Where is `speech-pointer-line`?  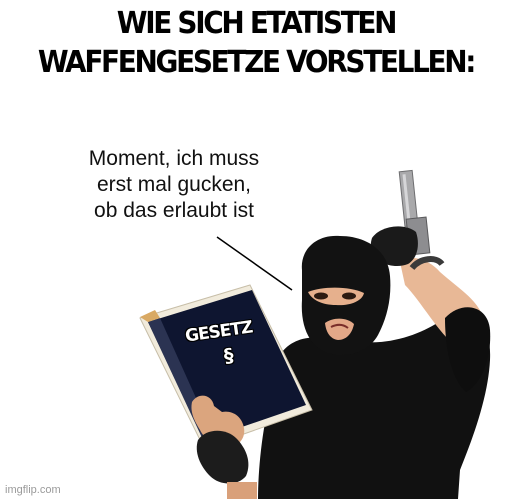 speech-pointer-line is located at coordinates (254, 263).